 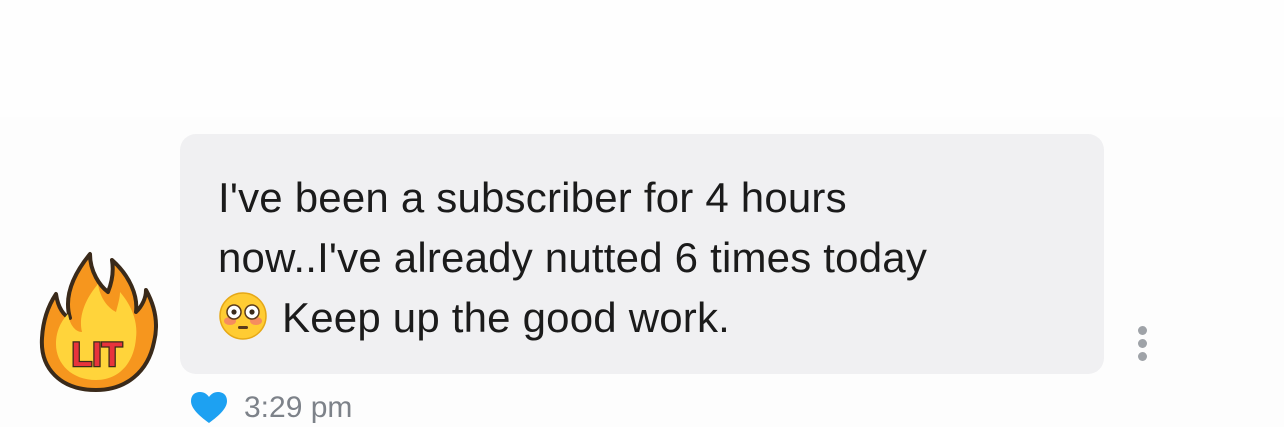 I want to click on flushed-face-icon, so click(x=243, y=316).